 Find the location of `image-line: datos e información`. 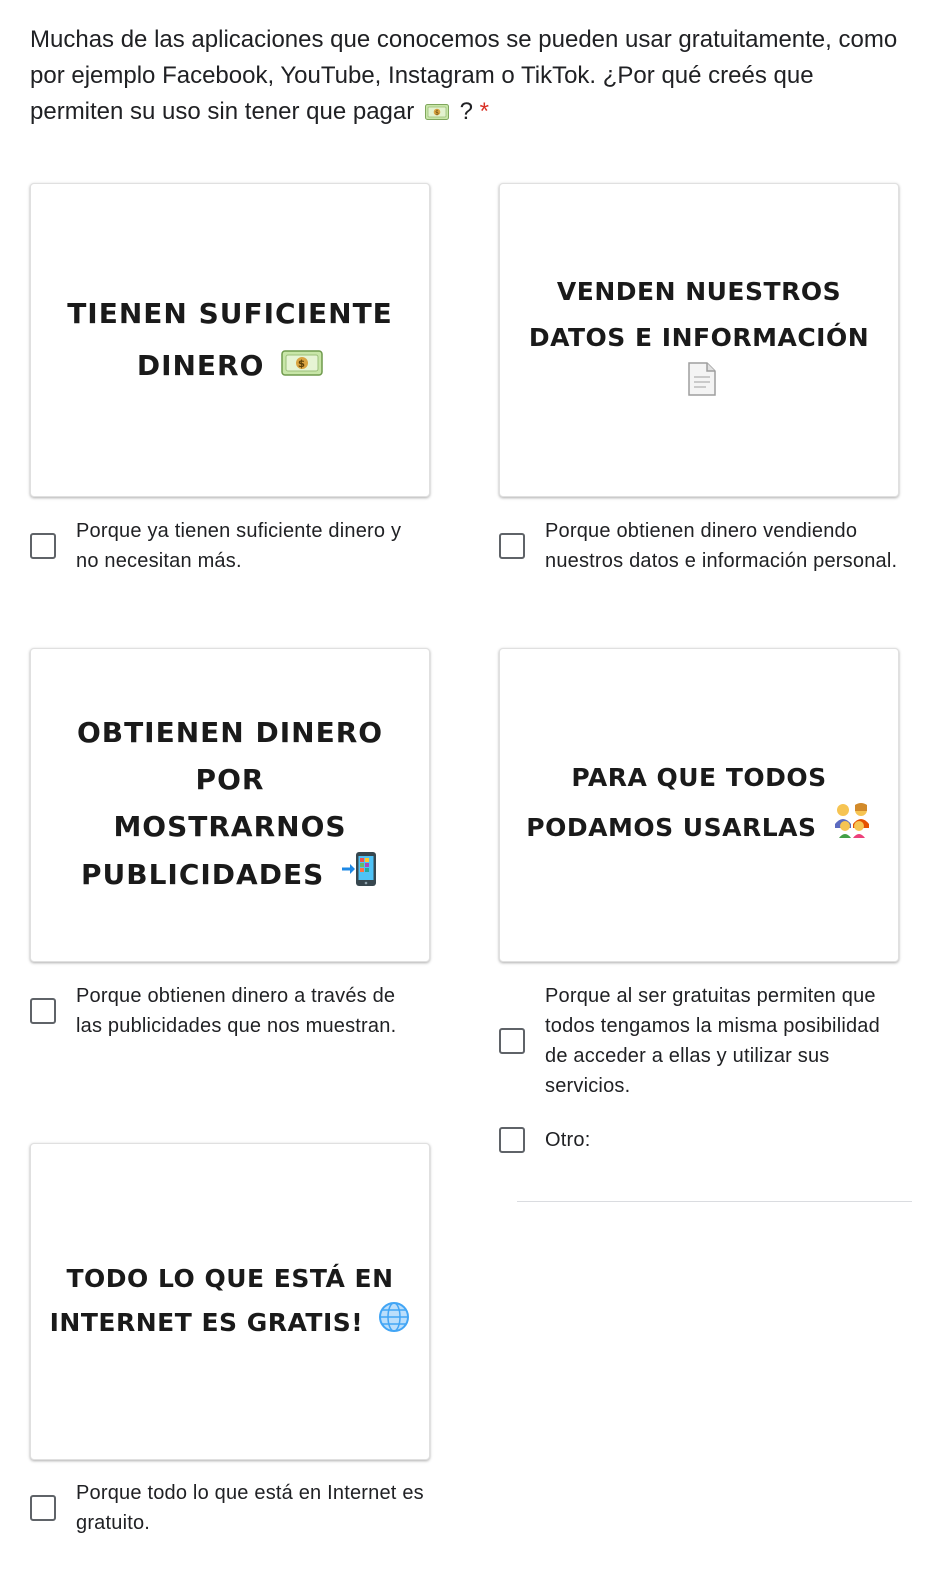

image-line: datos e información is located at coordinates (699, 363).